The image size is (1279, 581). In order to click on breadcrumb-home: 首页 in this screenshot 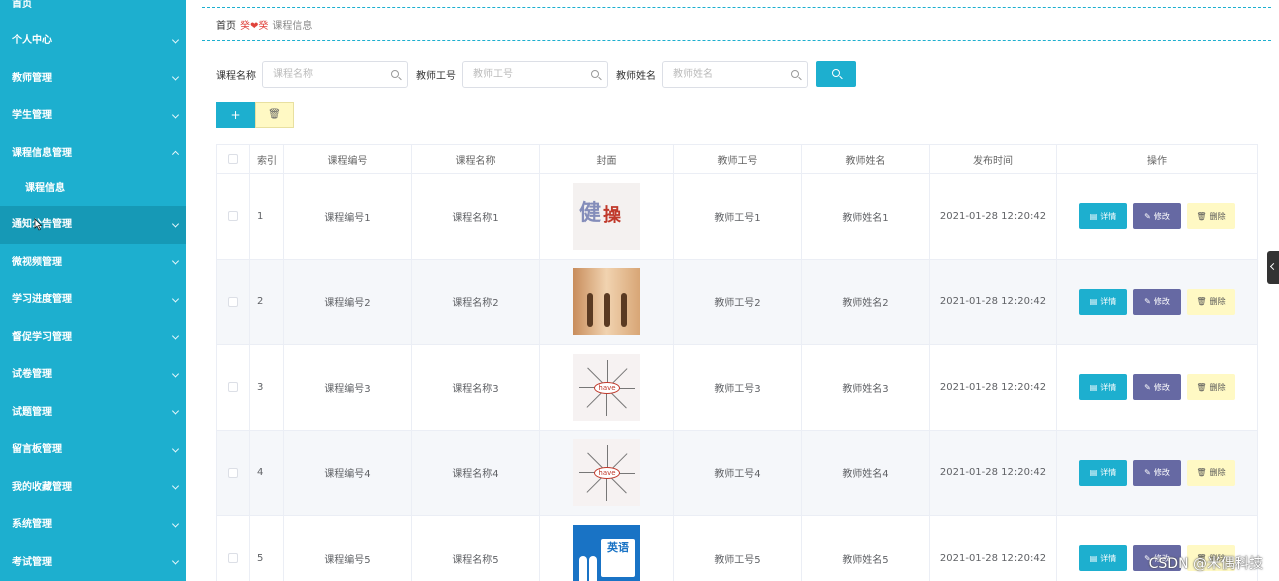, I will do `click(226, 26)`.